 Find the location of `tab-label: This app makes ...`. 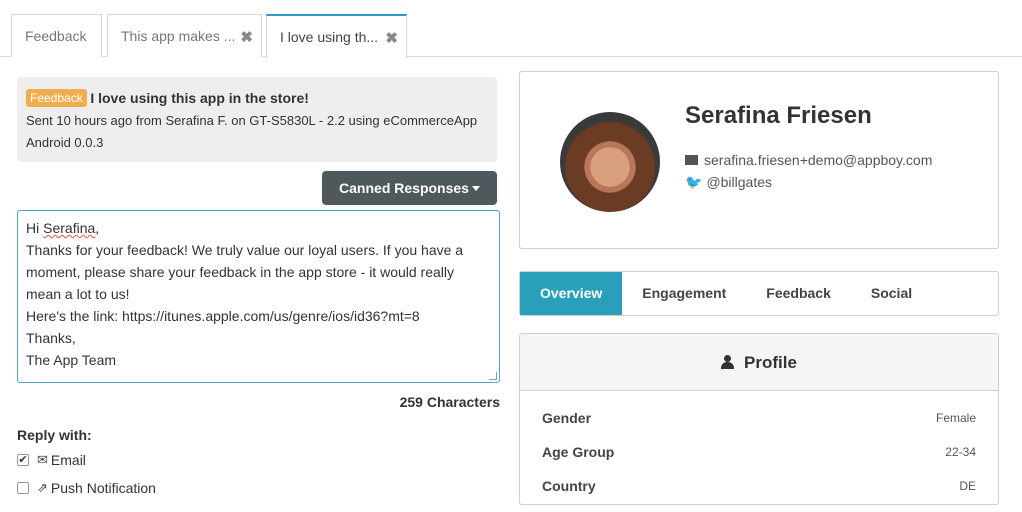

tab-label: This app makes ... is located at coordinates (178, 36).